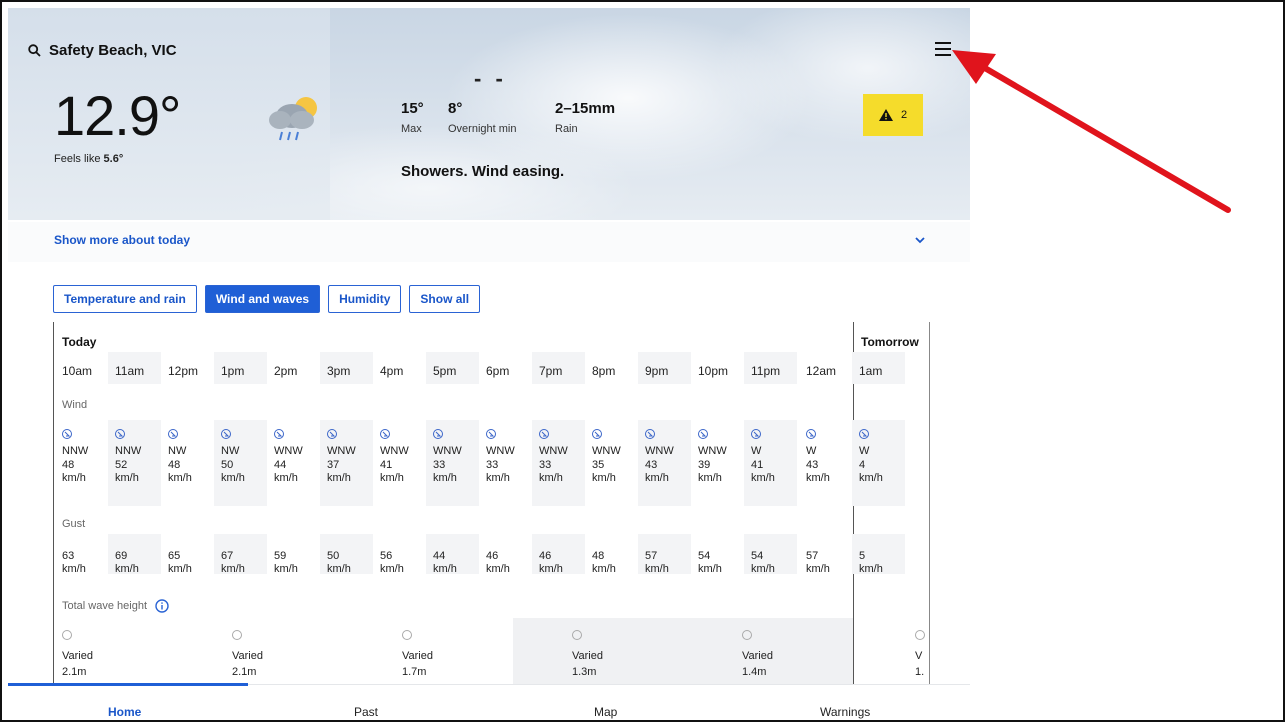  I want to click on hour-header: 1pm, so click(233, 371).